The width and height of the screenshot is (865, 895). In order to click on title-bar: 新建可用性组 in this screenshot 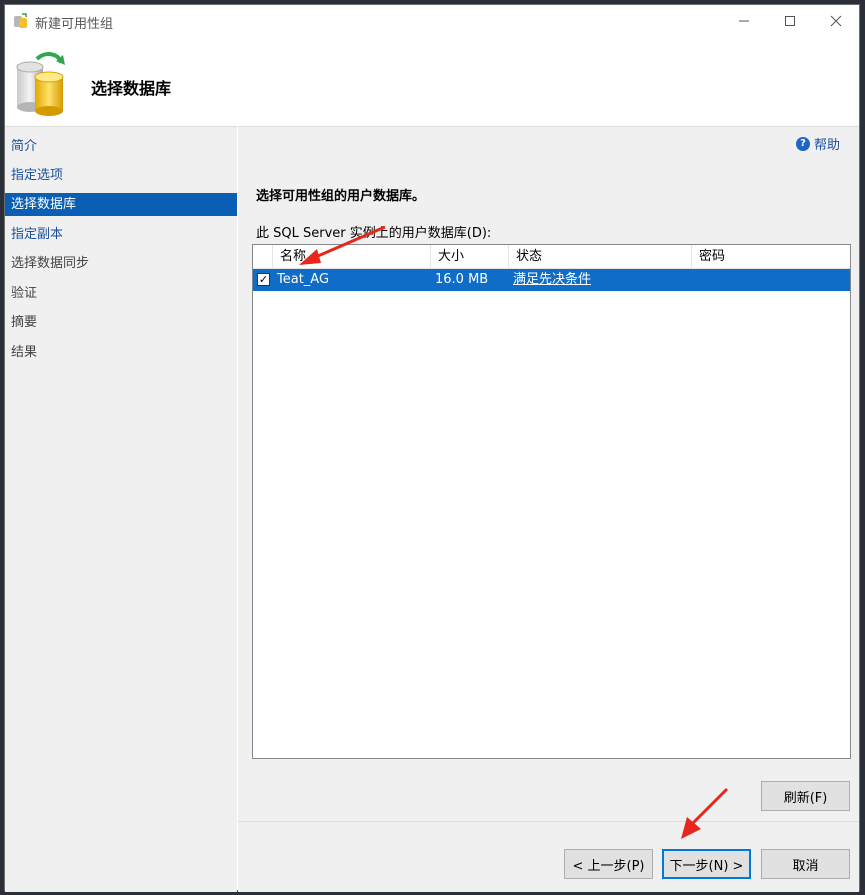, I will do `click(432, 21)`.